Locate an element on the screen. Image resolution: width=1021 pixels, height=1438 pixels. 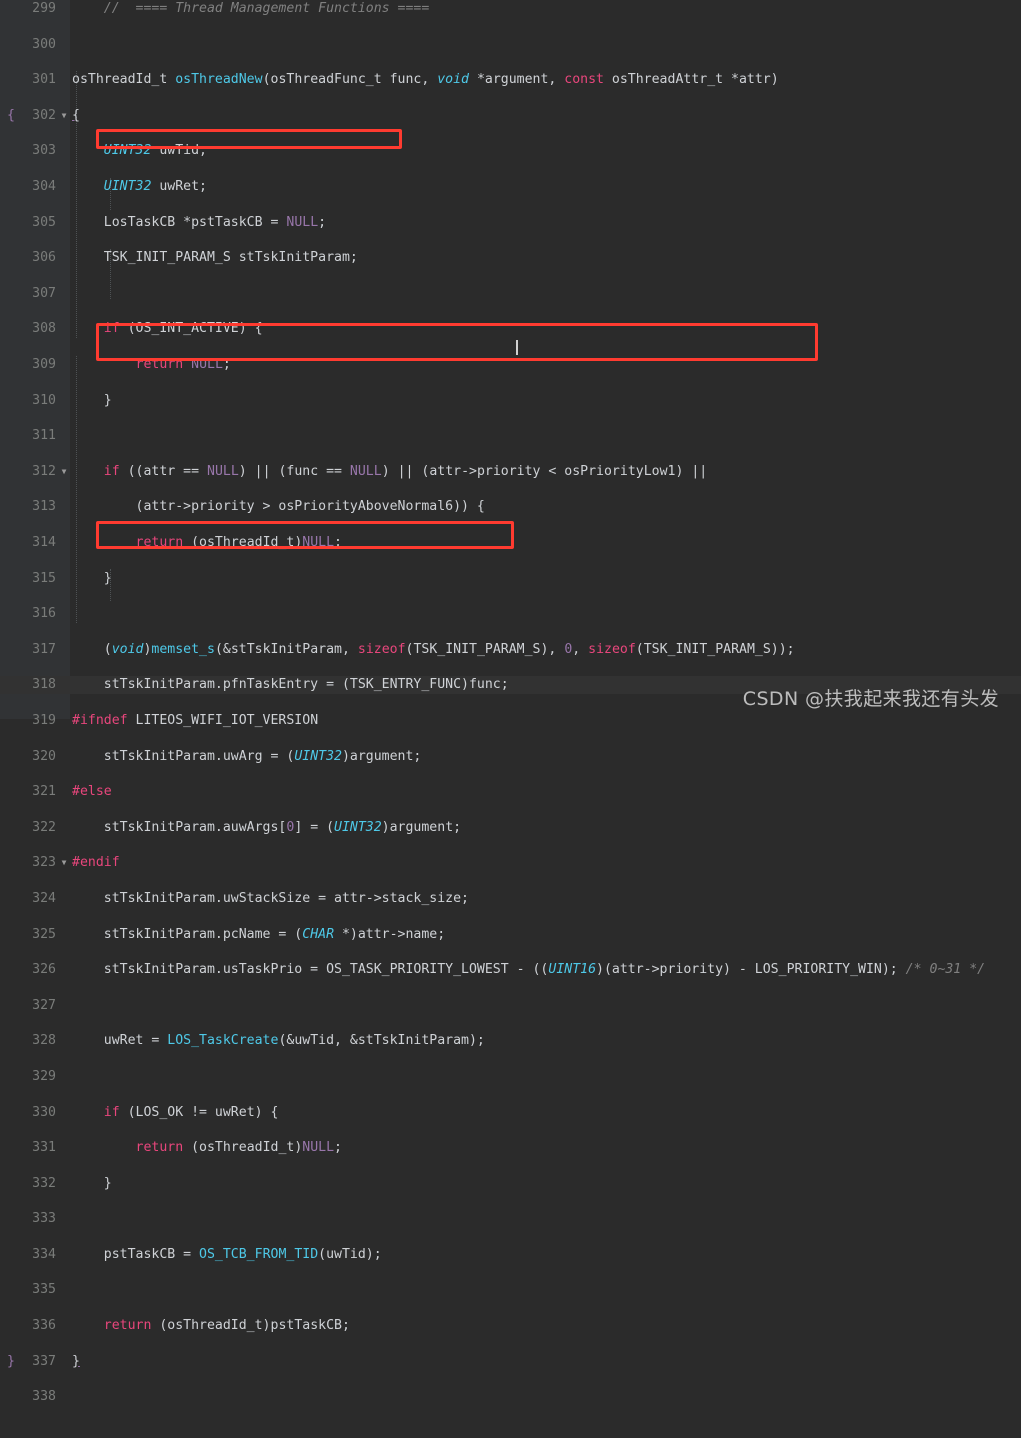
line-number: 334 is located at coordinates (44, 1254).